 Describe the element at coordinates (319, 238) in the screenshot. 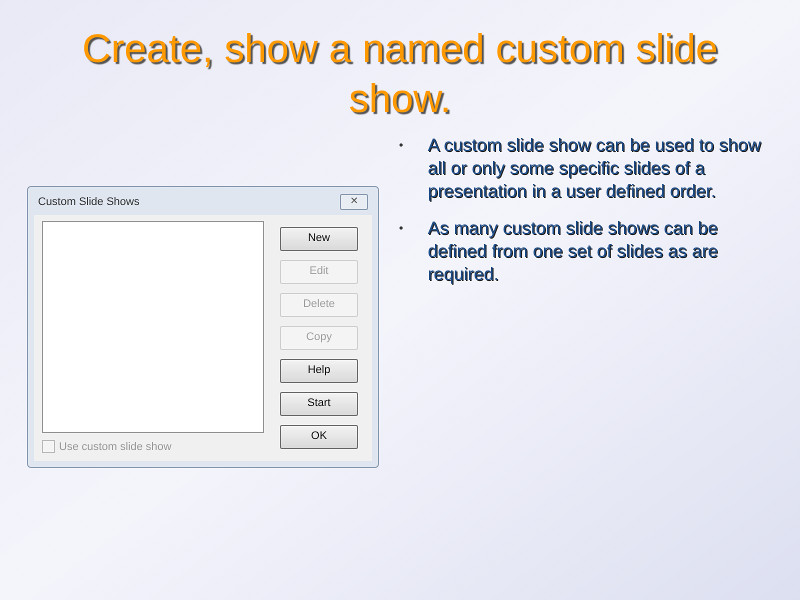

I see `dialog-button: New` at that location.